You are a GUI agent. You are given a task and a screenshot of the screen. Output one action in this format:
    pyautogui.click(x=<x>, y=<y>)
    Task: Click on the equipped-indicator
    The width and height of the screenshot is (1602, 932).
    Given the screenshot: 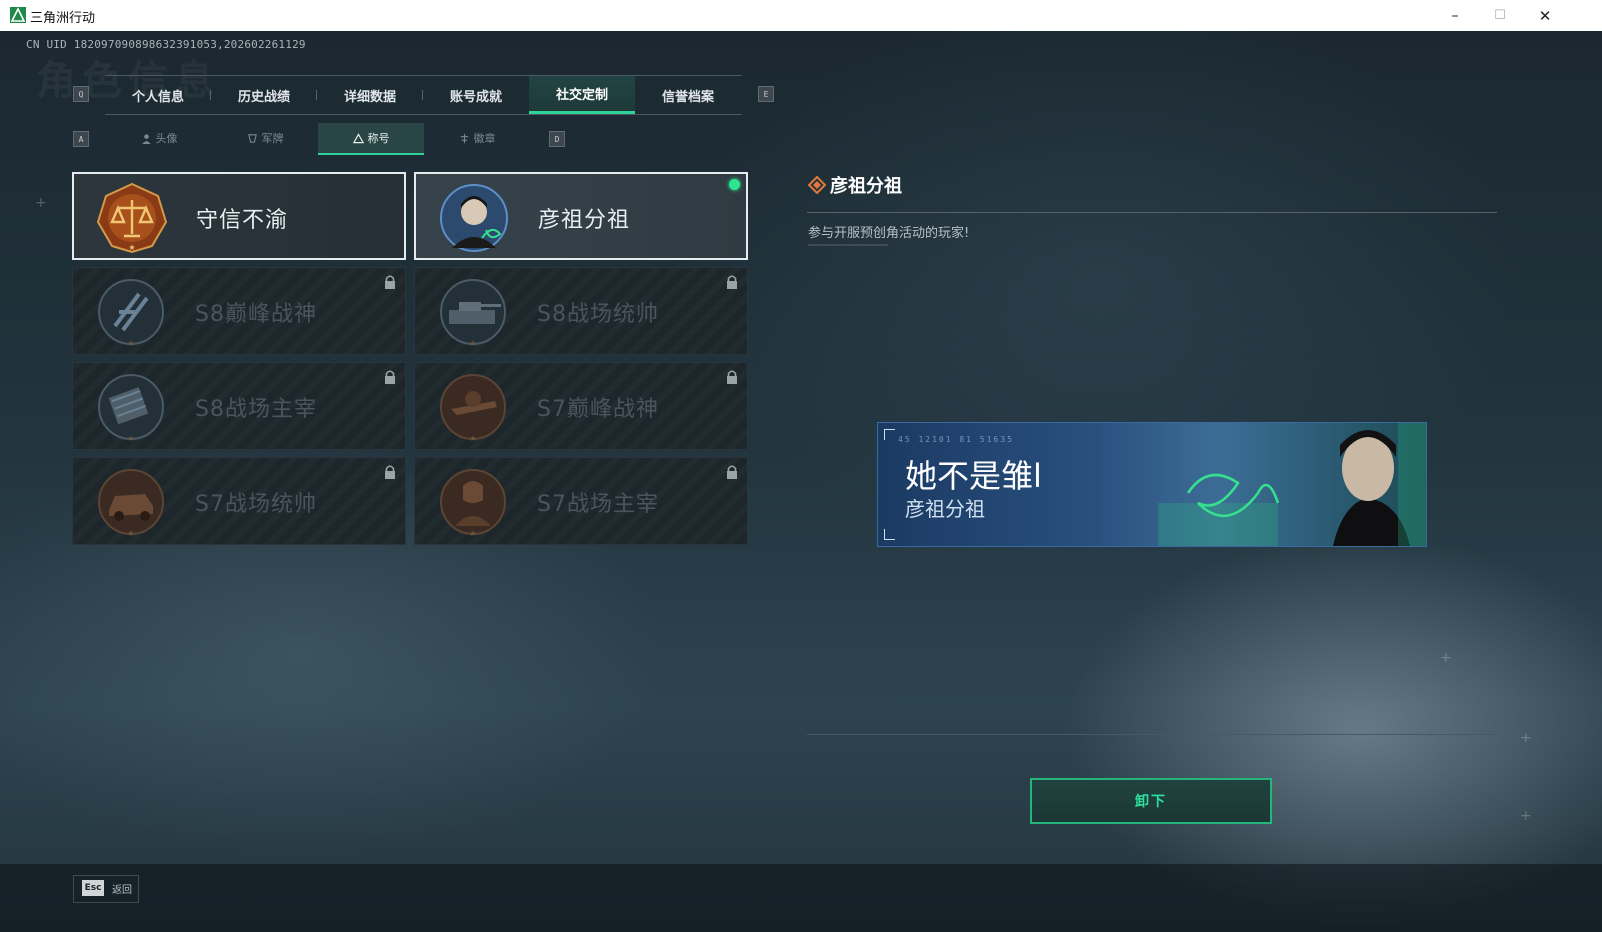 What is the action you would take?
    pyautogui.click(x=734, y=184)
    